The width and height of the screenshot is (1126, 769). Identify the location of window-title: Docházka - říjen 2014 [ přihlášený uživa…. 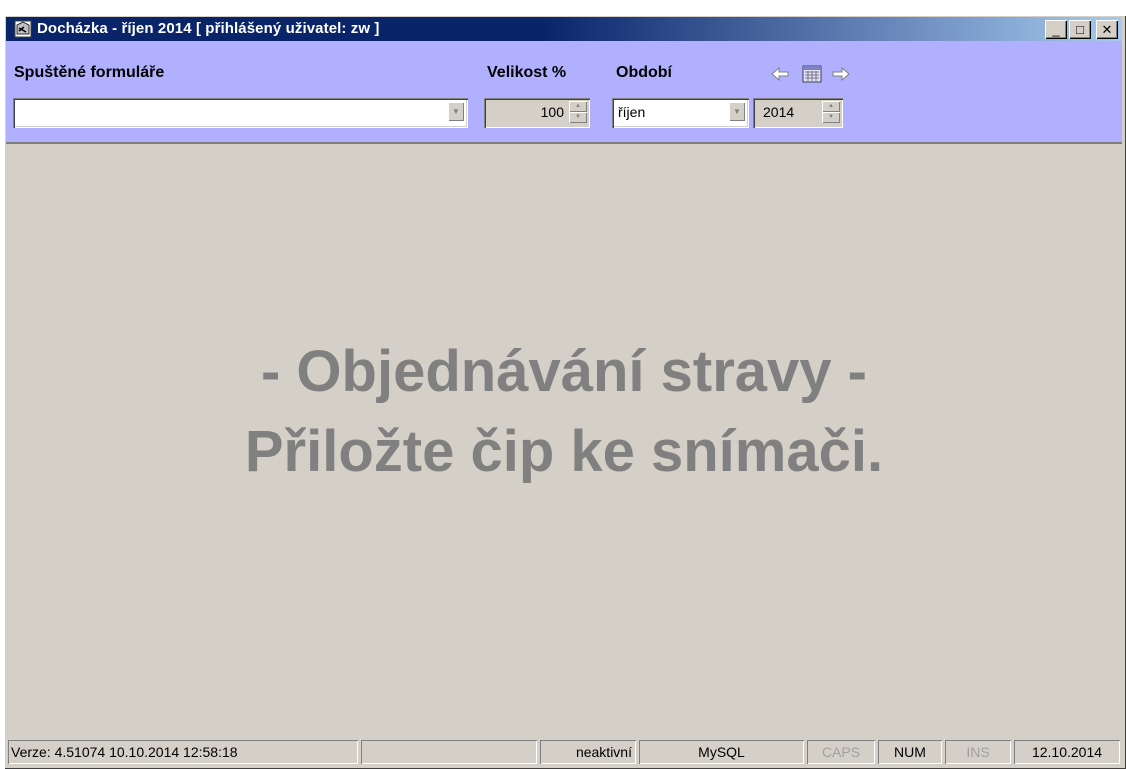
(208, 28).